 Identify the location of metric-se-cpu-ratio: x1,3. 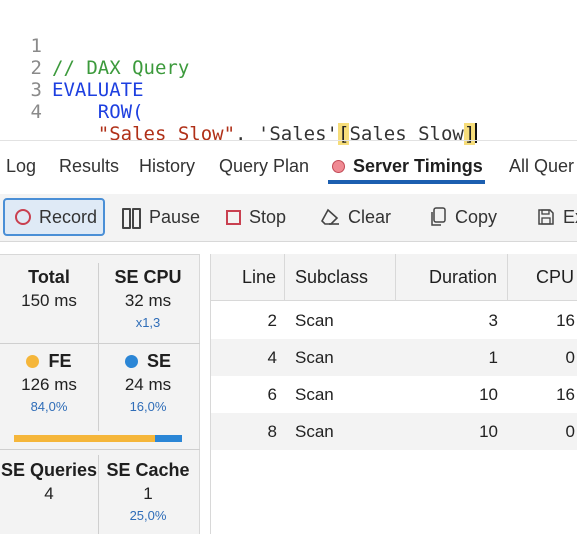
(148, 322).